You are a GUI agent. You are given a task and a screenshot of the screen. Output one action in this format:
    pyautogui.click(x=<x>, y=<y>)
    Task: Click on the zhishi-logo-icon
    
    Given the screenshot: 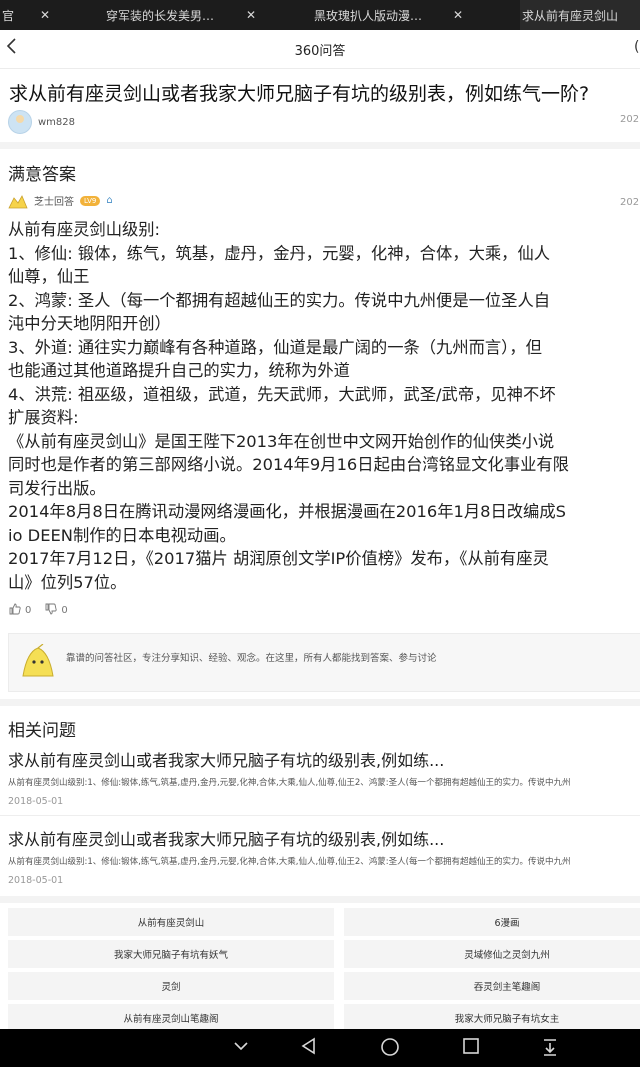 What is the action you would take?
    pyautogui.click(x=18, y=201)
    